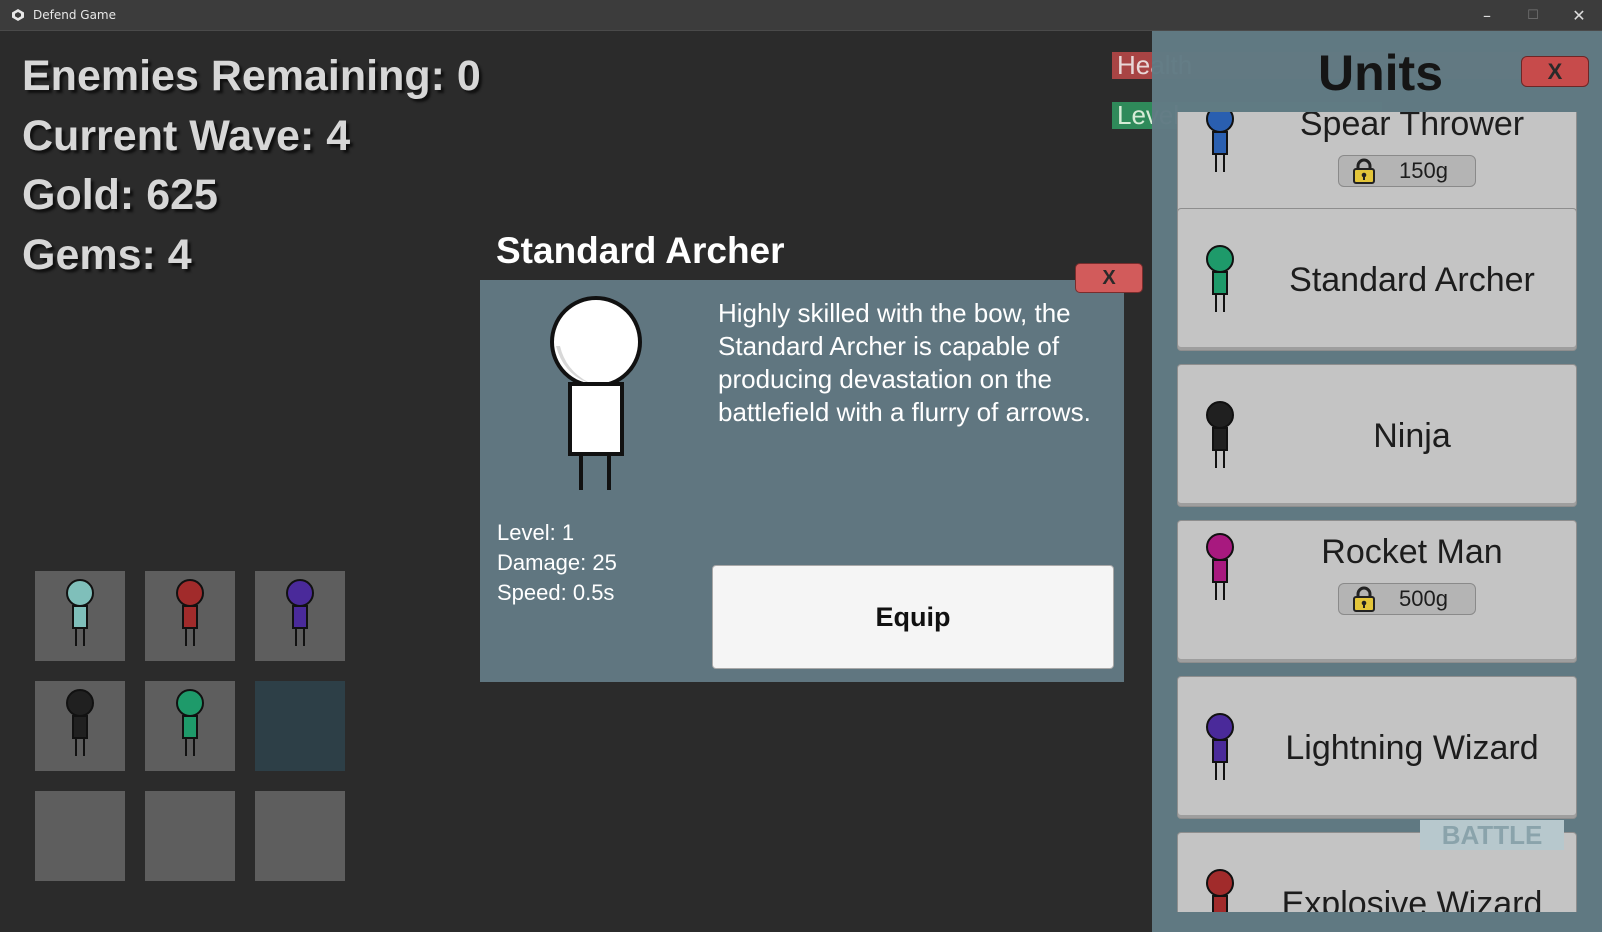 Image resolution: width=1602 pixels, height=932 pixels. What do you see at coordinates (1412, 748) in the screenshot?
I see `unit-card-name: Lightning Wizard` at bounding box center [1412, 748].